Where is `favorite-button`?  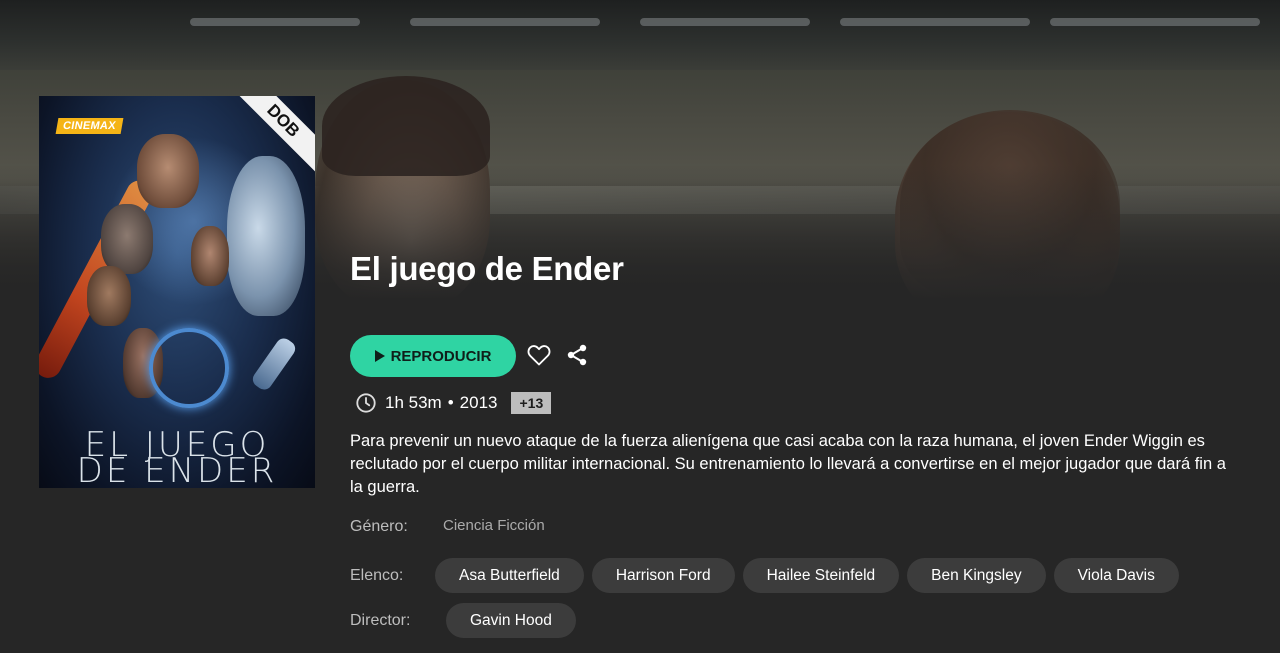 favorite-button is located at coordinates (539, 355).